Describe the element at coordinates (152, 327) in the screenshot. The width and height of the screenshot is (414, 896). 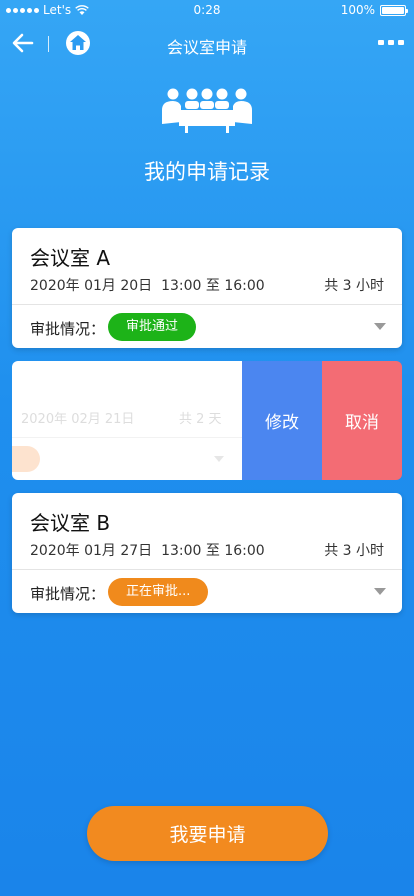
I see `status-badge: 审批通过` at that location.